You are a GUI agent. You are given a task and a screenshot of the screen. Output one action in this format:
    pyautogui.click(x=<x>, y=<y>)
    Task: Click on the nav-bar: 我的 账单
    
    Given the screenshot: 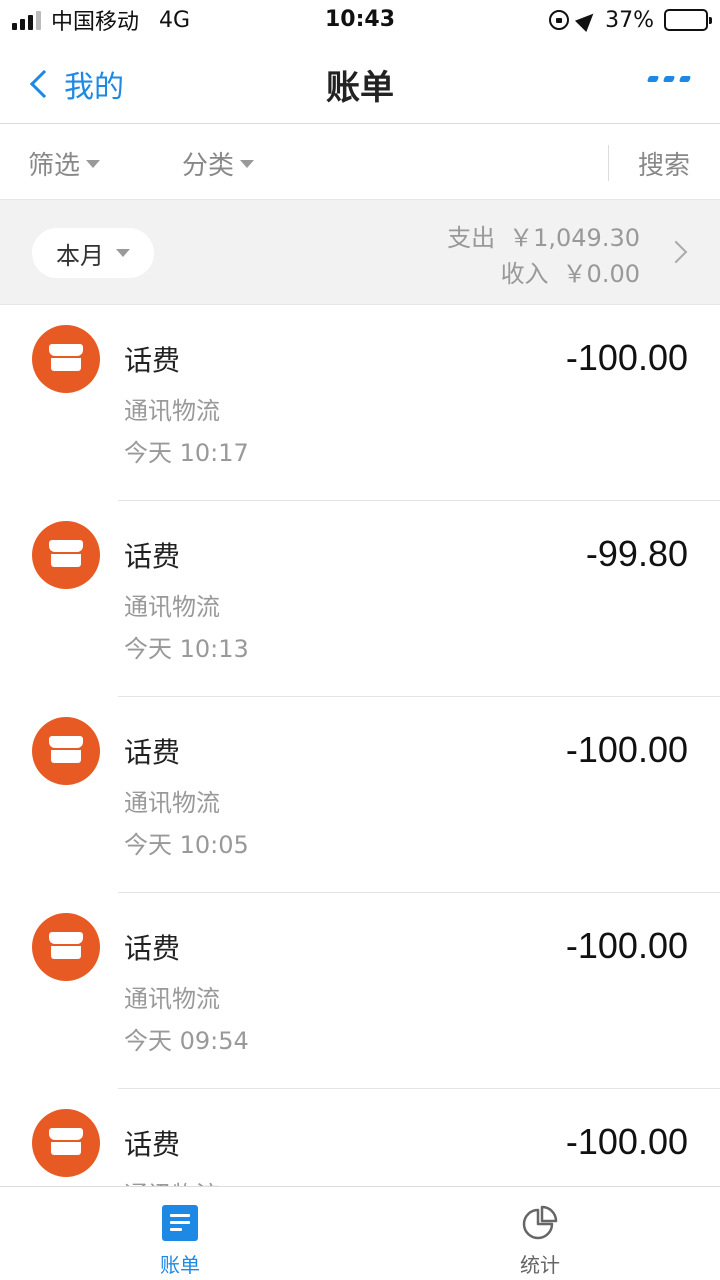 What is the action you would take?
    pyautogui.click(x=360, y=82)
    